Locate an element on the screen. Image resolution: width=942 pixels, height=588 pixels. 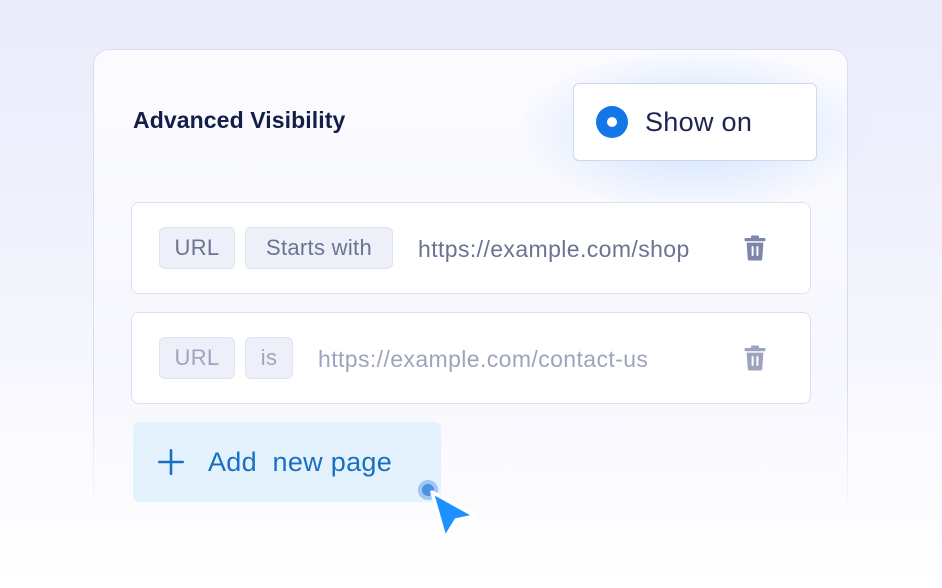
rule-operator-chip: is is located at coordinates (269, 358).